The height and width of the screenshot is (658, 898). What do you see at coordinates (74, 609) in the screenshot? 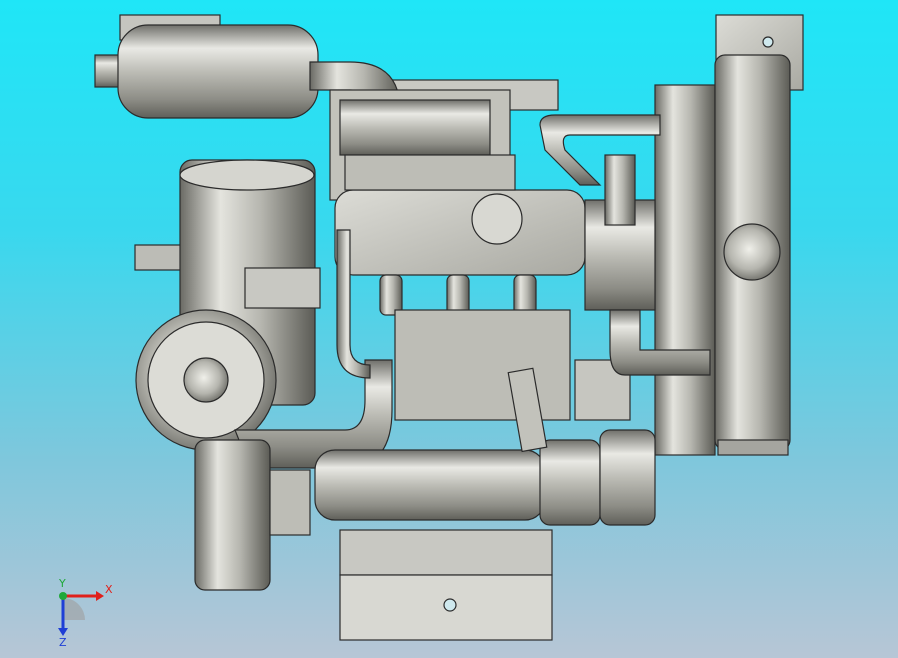
I see `triad-plane` at bounding box center [74, 609].